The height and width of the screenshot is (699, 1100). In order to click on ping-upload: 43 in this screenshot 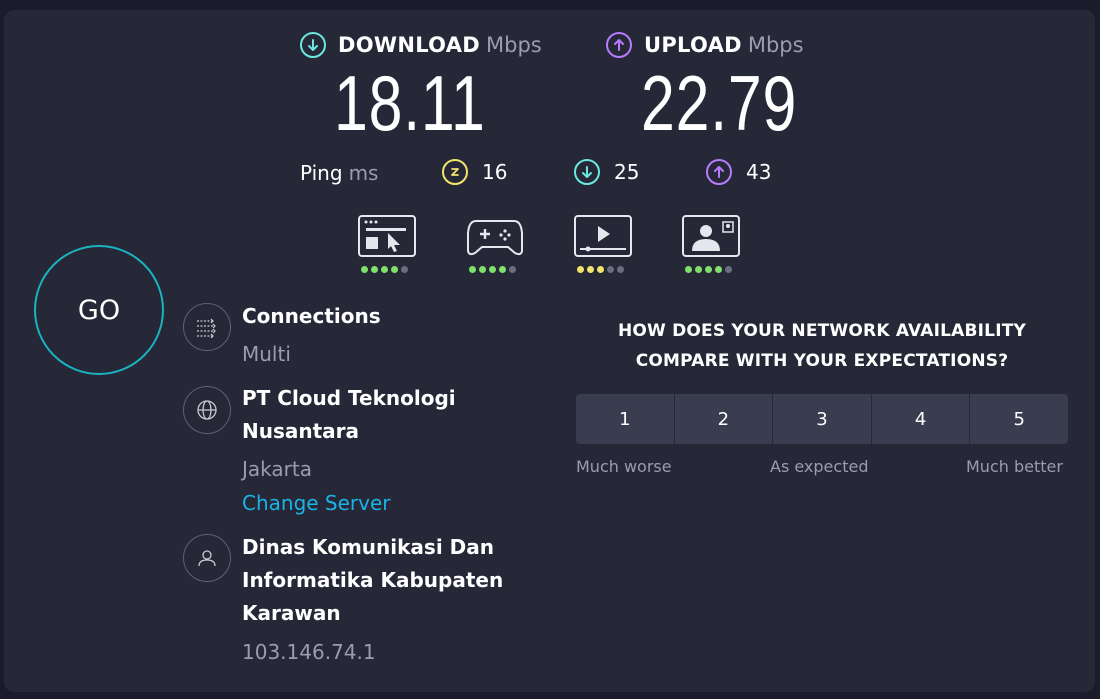, I will do `click(738, 172)`.